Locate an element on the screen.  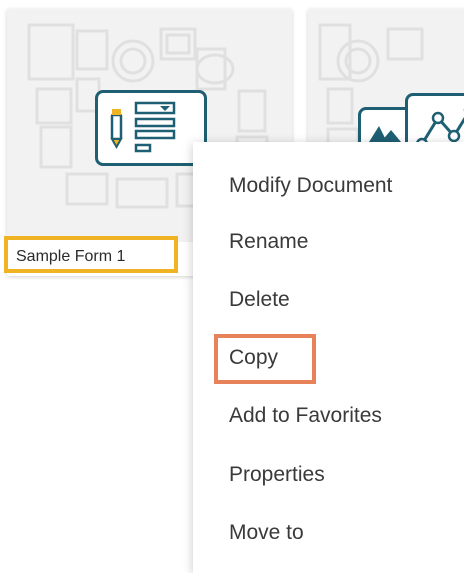
menu-item-delete: Delete is located at coordinates (259, 300).